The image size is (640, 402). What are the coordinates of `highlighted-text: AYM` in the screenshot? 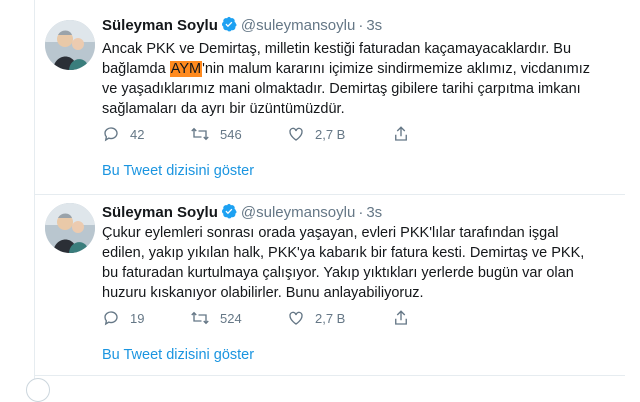 It's located at (186, 69).